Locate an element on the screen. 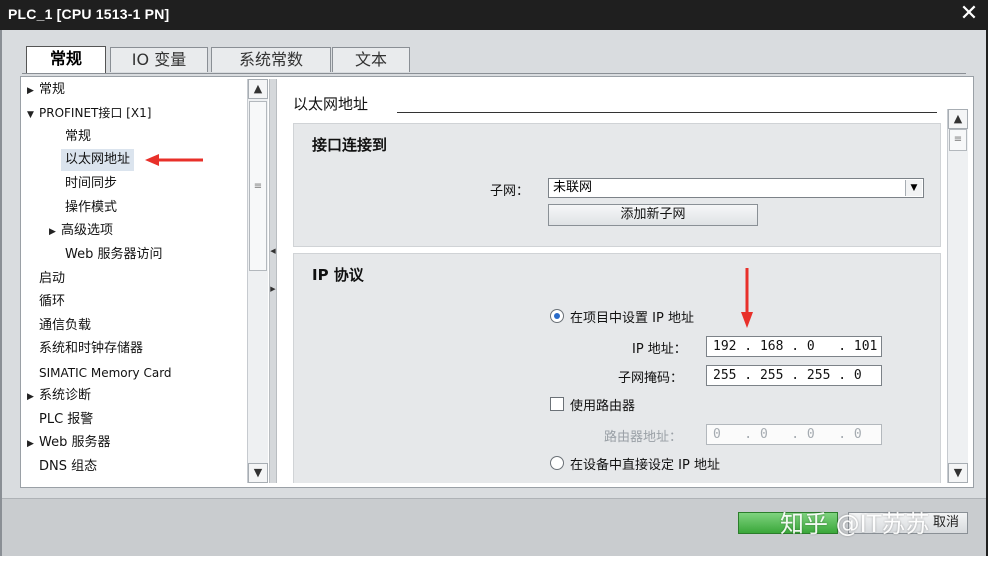  tree-item-label: 系统诊断 is located at coordinates (65, 395).